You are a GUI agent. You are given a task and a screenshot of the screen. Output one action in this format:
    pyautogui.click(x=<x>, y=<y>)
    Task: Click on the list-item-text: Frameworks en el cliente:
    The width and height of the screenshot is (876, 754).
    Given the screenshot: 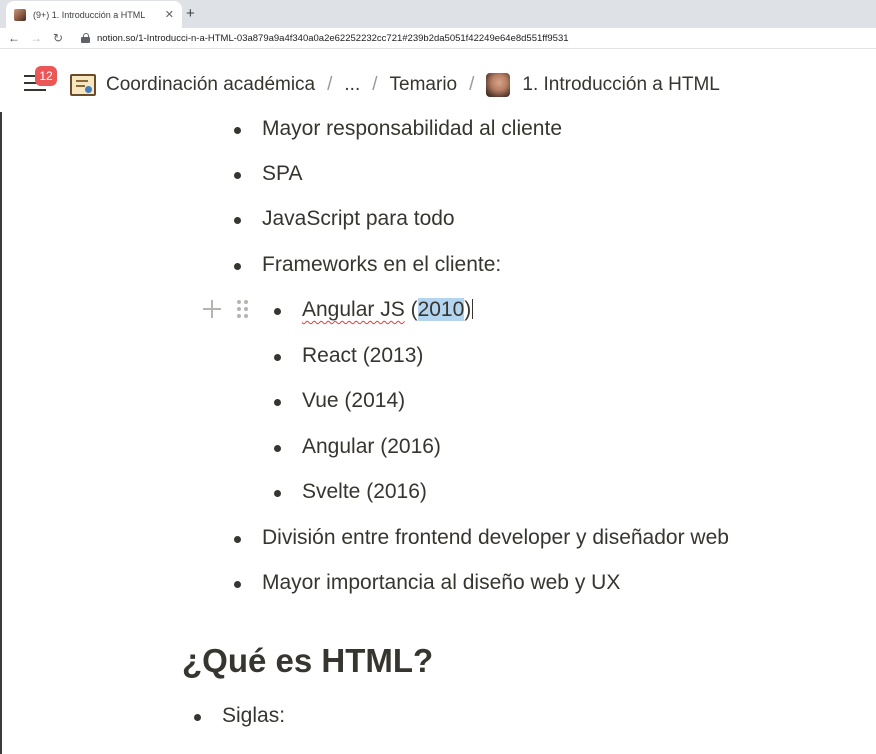 What is the action you would take?
    pyautogui.click(x=381, y=265)
    